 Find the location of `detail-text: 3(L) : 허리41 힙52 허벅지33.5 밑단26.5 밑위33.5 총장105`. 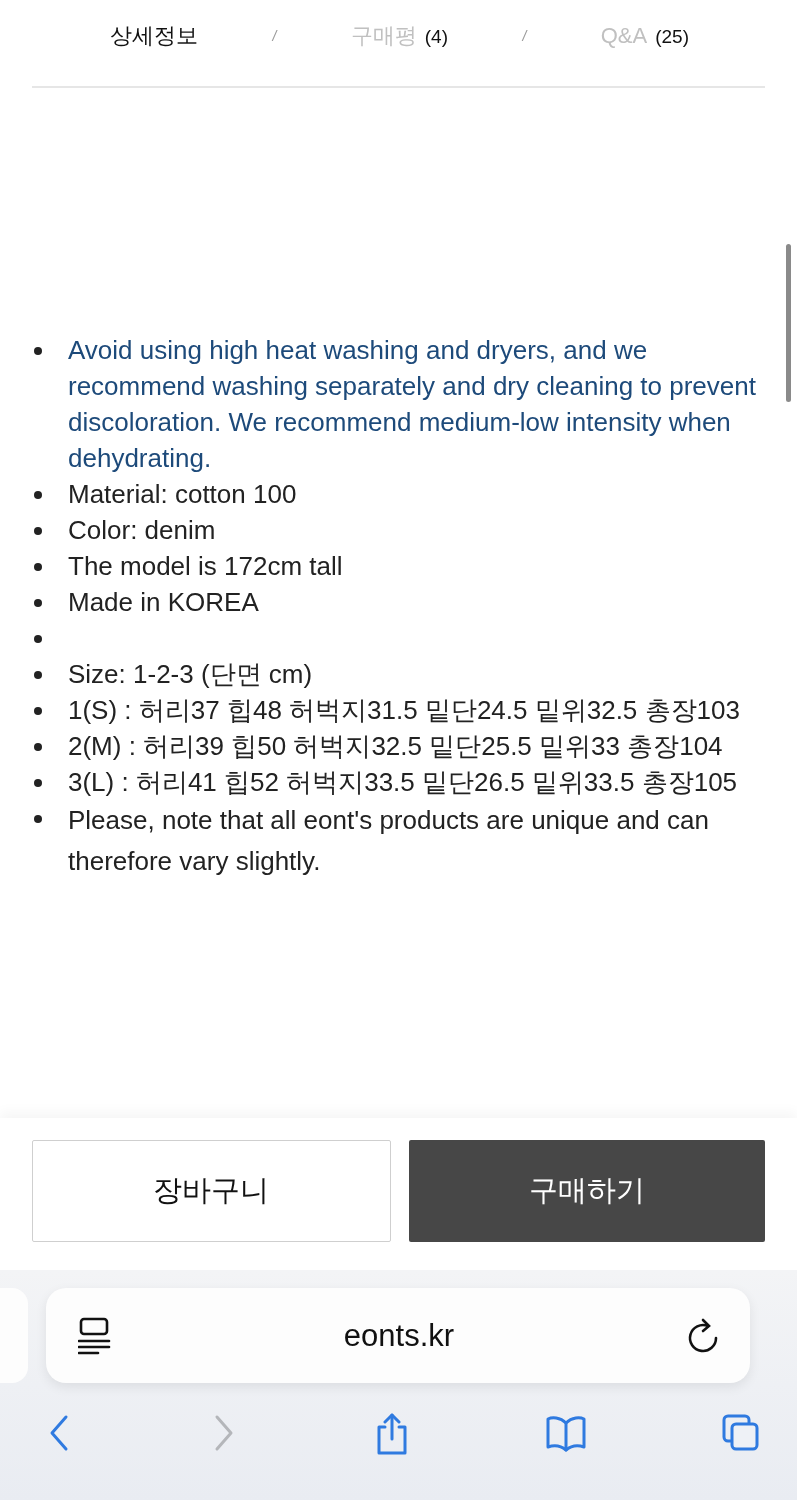

detail-text: 3(L) : 허리41 힙52 허벅지33.5 밑단26.5 밑위33.5 총장105 is located at coordinates (403, 782).